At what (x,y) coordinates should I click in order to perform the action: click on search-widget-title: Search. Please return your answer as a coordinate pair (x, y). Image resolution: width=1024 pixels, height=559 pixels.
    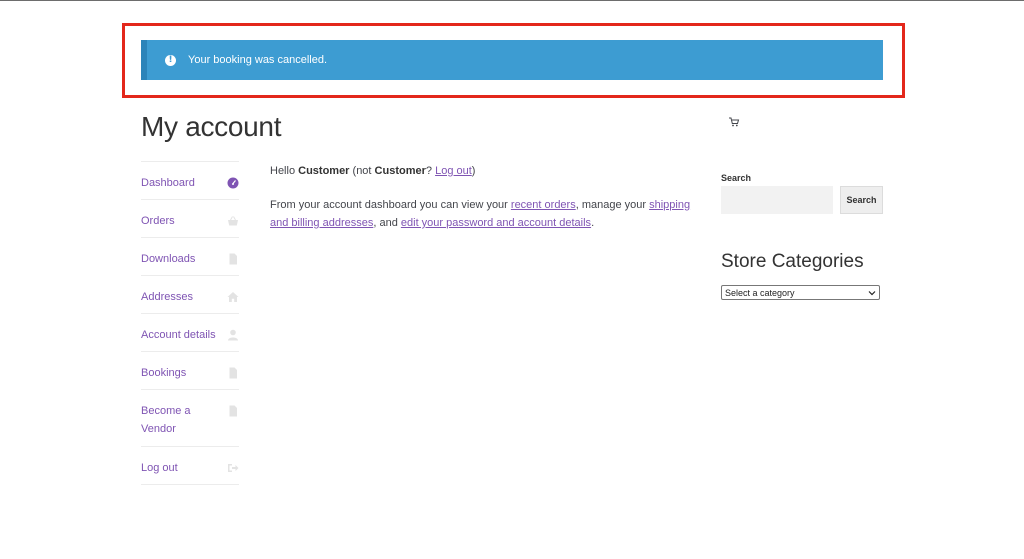
    Looking at the image, I should click on (736, 178).